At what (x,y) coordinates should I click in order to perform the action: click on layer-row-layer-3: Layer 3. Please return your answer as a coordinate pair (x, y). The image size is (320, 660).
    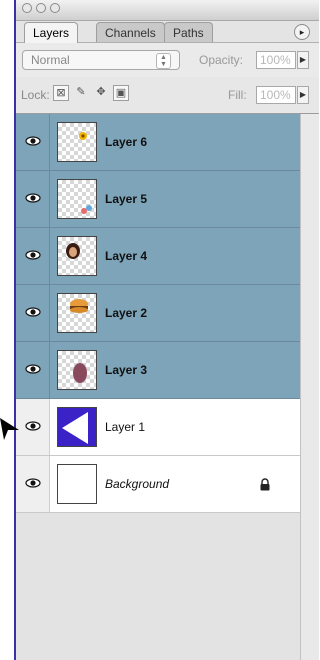
    Looking at the image, I should click on (158, 370).